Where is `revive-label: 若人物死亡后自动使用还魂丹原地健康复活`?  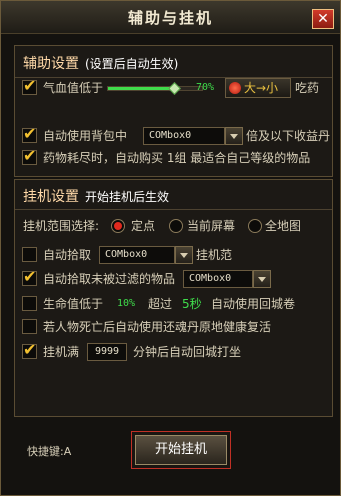
revive-label: 若人物死亡后自动使用还魂丹原地健康复活 is located at coordinates (157, 327).